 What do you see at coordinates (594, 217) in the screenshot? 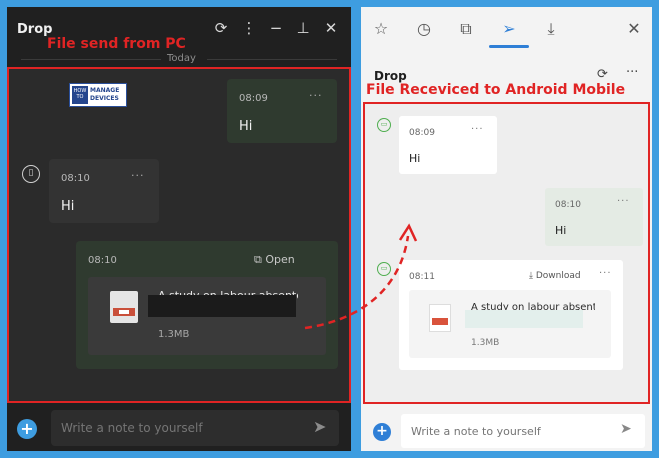
I see `message-bubble-sent: 08:10 ··· Hi` at bounding box center [594, 217].